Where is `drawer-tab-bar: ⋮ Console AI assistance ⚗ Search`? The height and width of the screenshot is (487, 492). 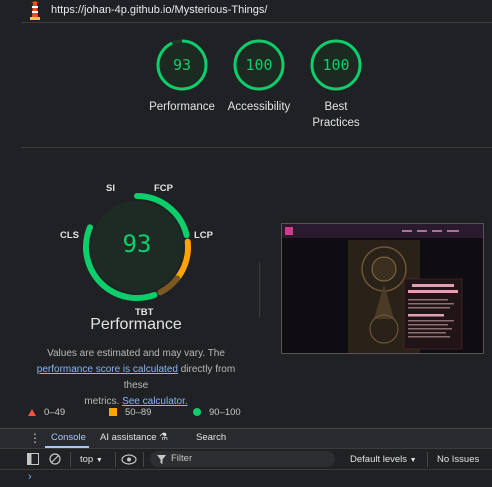
drawer-tab-bar: ⋮ Console AI assistance ⚗ Search is located at coordinates (246, 438).